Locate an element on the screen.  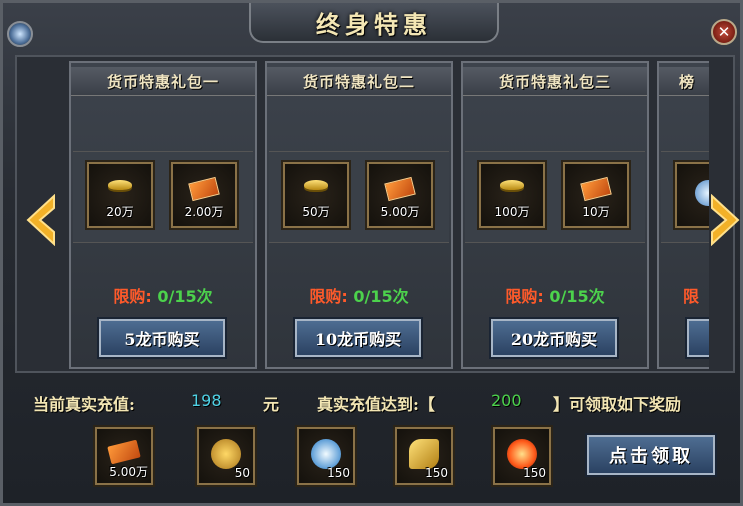
fire-orb-icon is located at coordinates (522, 454).